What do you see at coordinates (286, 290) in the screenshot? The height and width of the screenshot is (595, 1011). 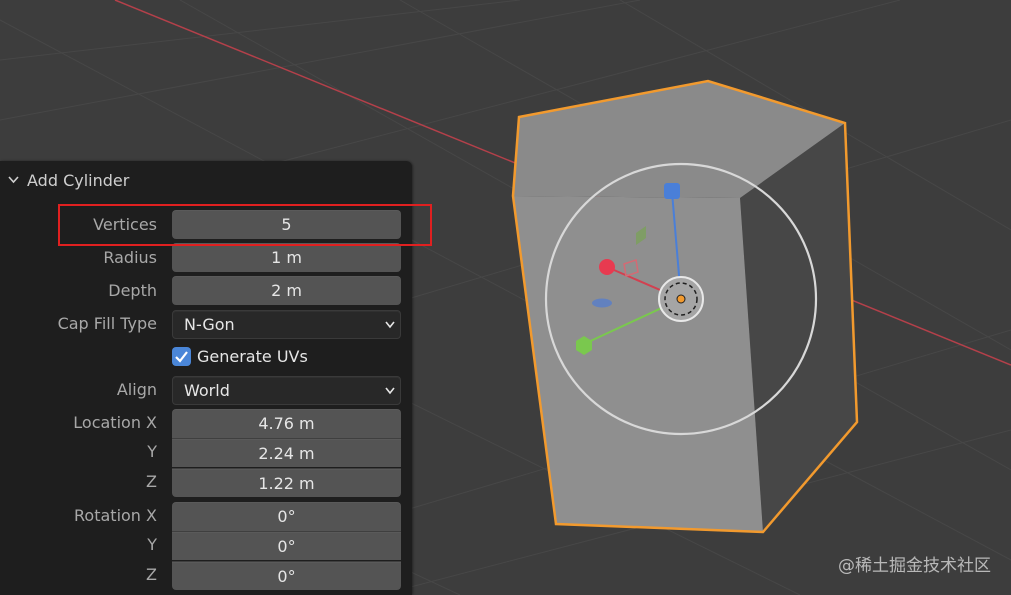 I see `depth-field: 2 m` at bounding box center [286, 290].